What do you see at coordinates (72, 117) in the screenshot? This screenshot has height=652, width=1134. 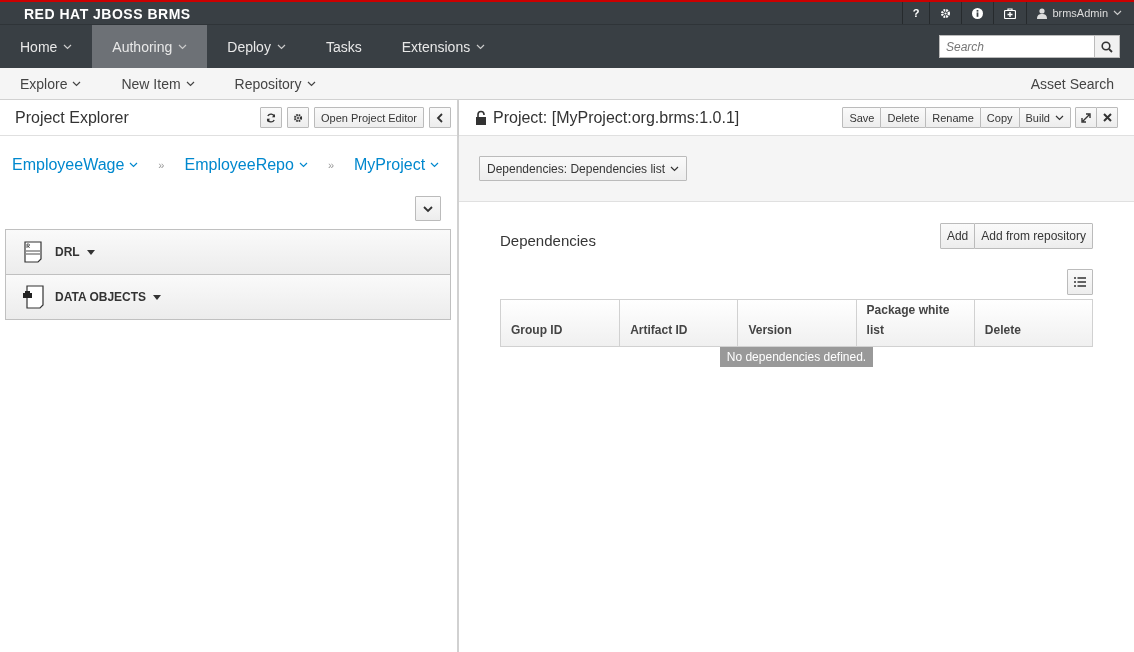 I see `panel-title: Project Explorer` at bounding box center [72, 117].